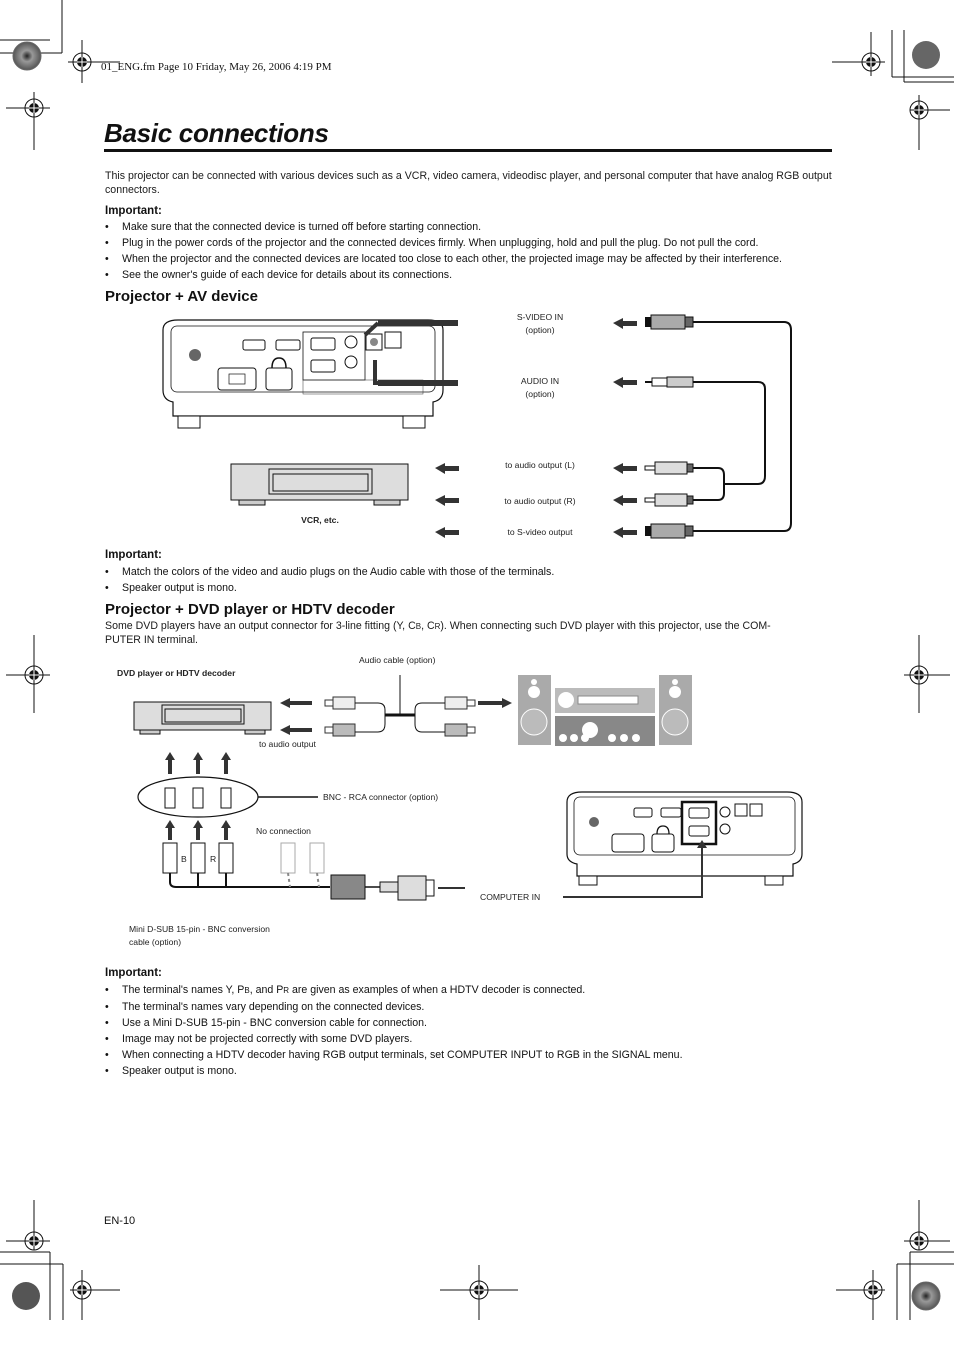  Describe the element at coordinates (176, 673) in the screenshot. I see `label-dvd-player: DVD player or HDTV decoder` at that location.